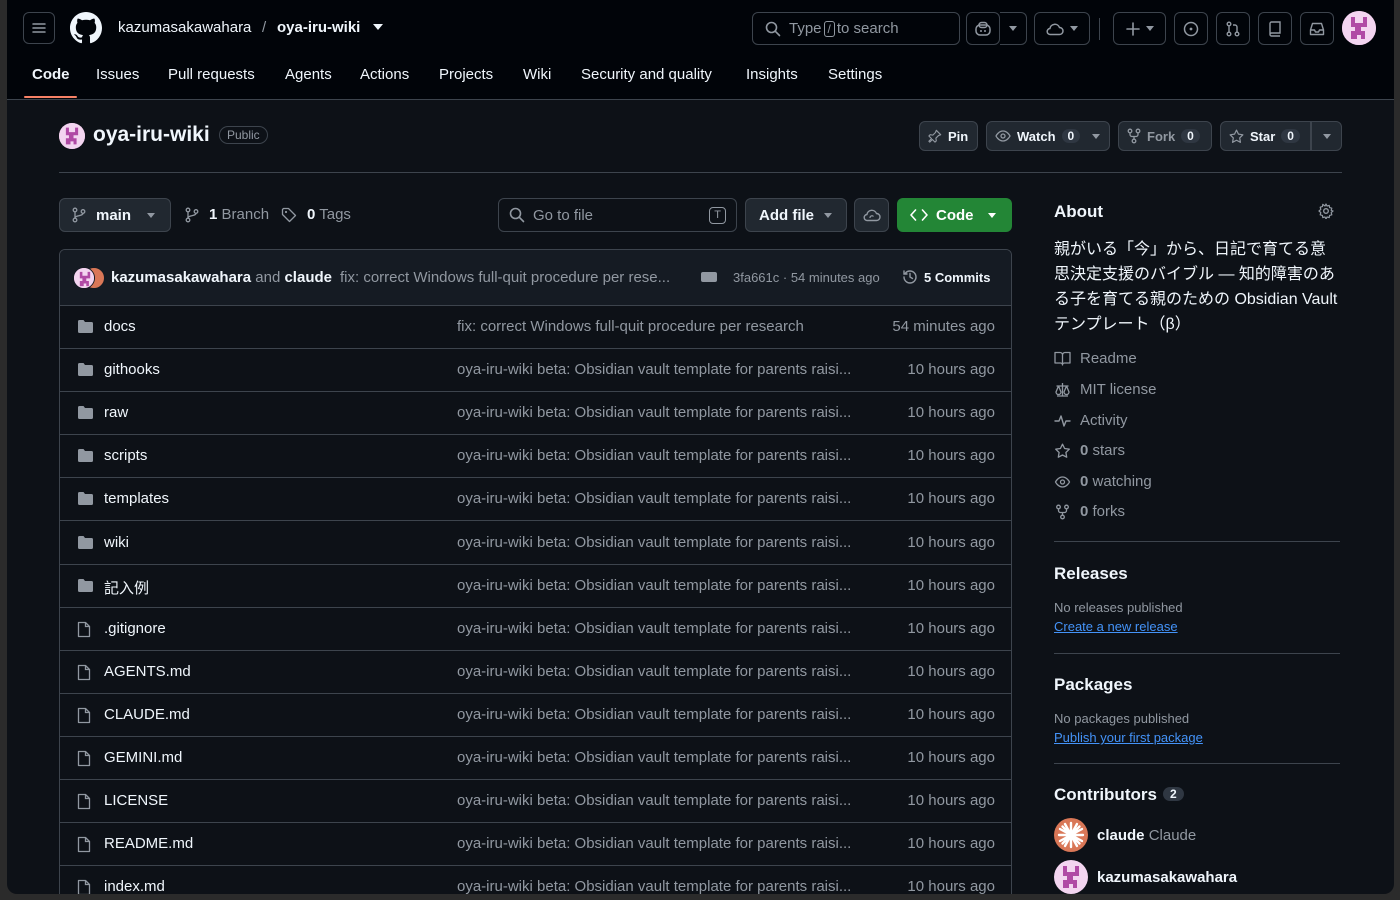 The height and width of the screenshot is (900, 1400). I want to click on contributor-item: kazumasakawahara, so click(1145, 877).